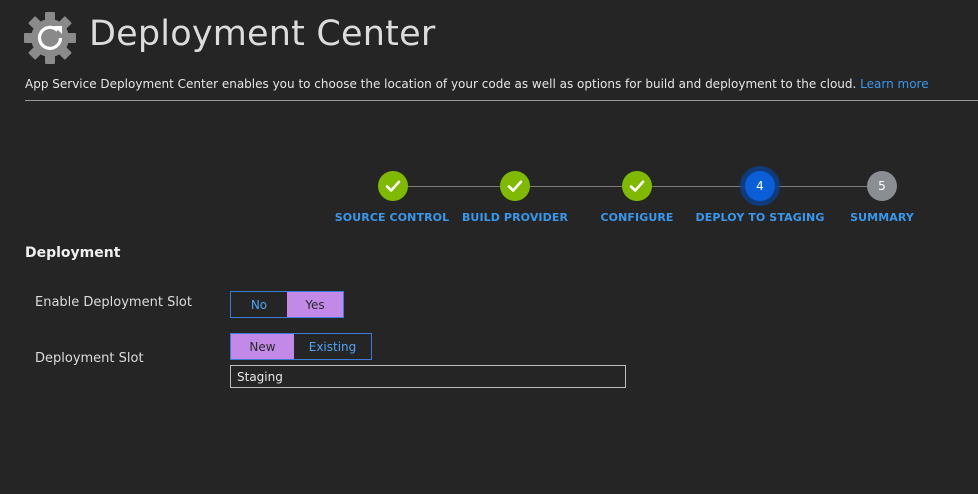 Image resolution: width=978 pixels, height=494 pixels. I want to click on step-label-configure: CONFIGURE, so click(636, 217).